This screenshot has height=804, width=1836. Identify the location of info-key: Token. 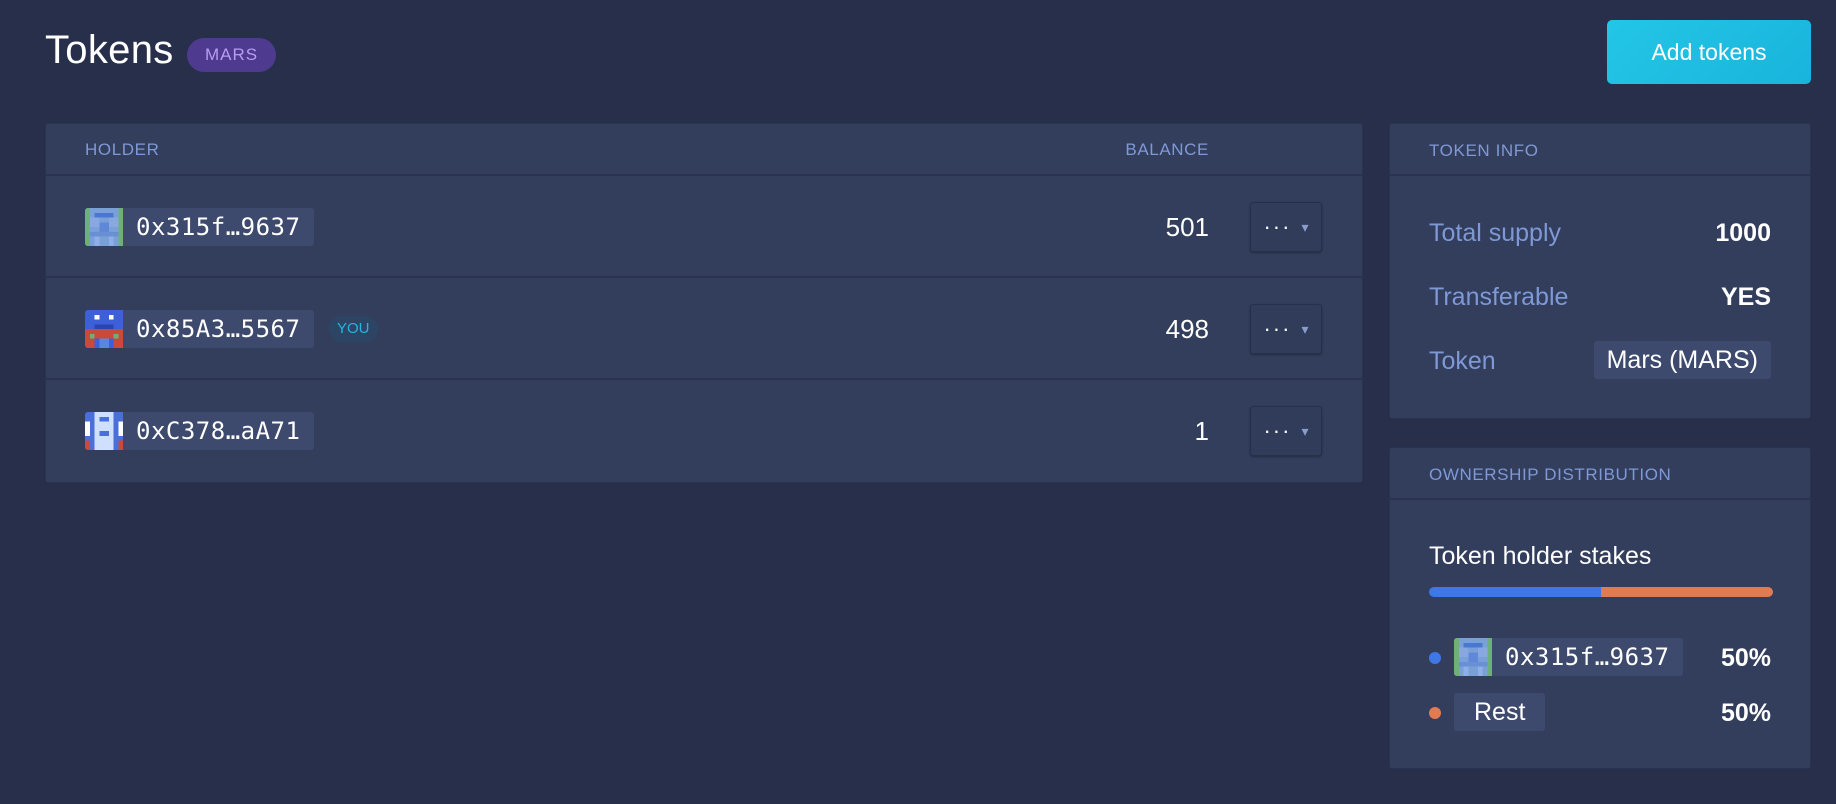
(1462, 361).